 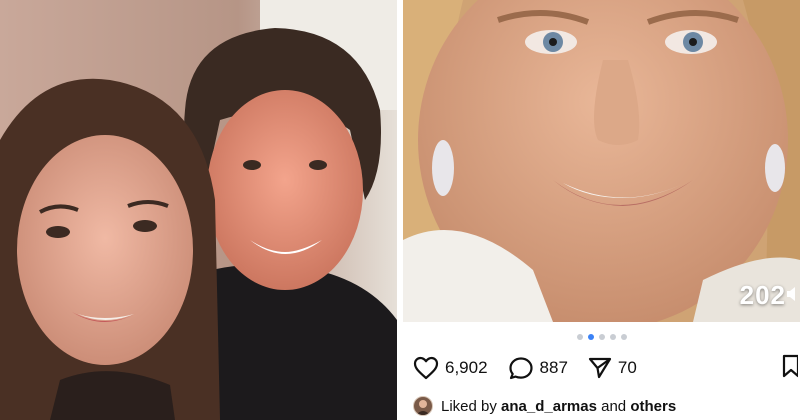 What do you see at coordinates (600, 368) in the screenshot?
I see `send-icon` at bounding box center [600, 368].